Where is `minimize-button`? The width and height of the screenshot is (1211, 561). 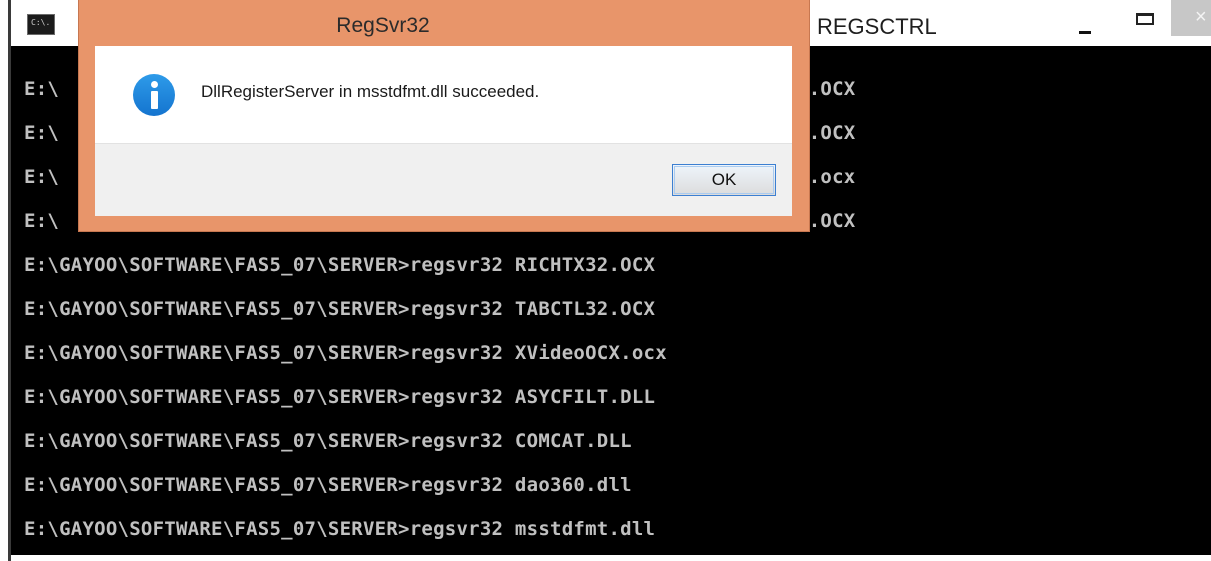
minimize-button is located at coordinates (1086, 23).